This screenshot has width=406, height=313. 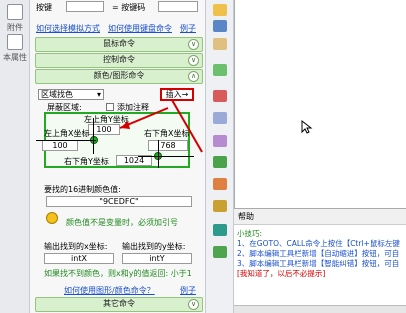 I want to click on help-line: 1、在GOTO、CALL命令上按住【Ctrl+鼠标左键, so click(x=318, y=243).